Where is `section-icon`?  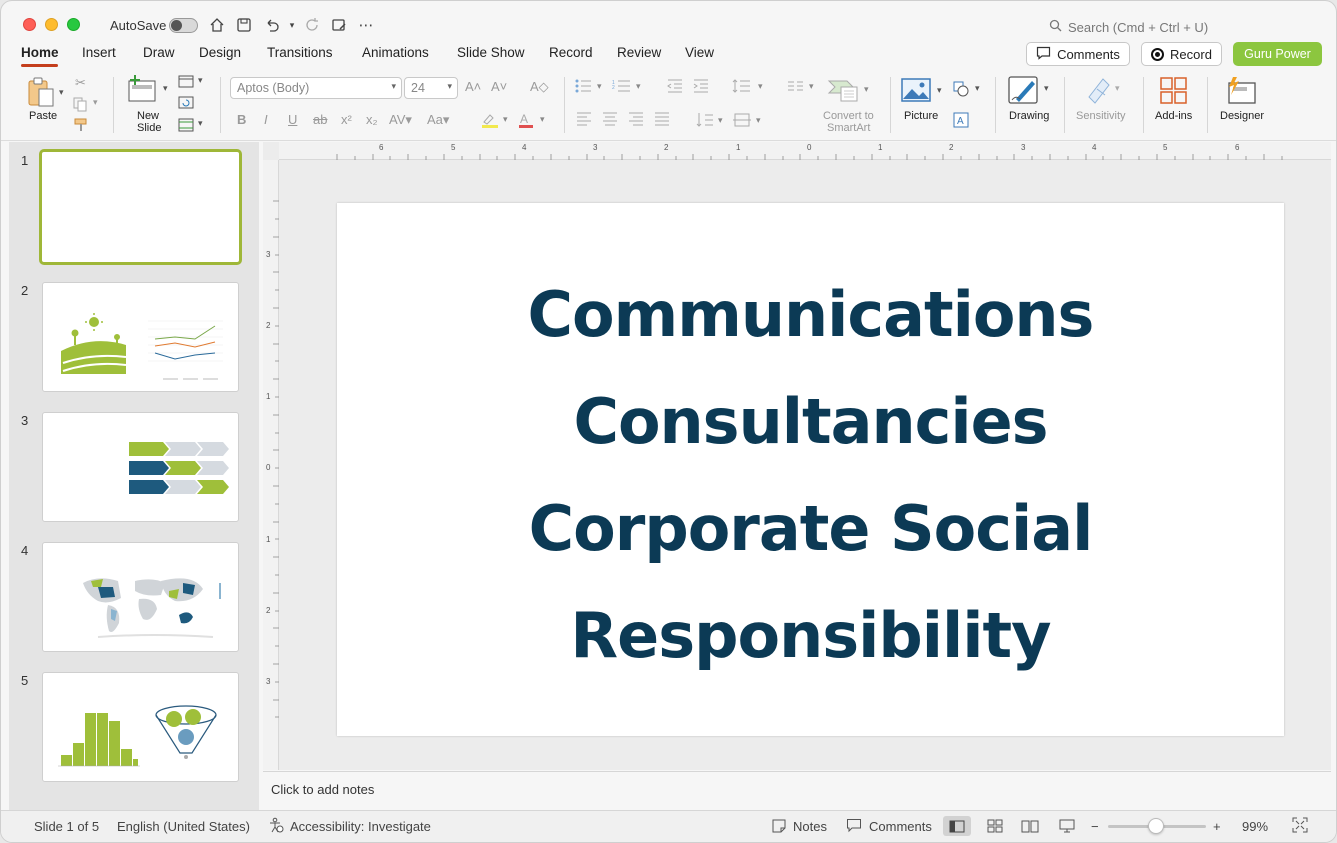 section-icon is located at coordinates (186, 126).